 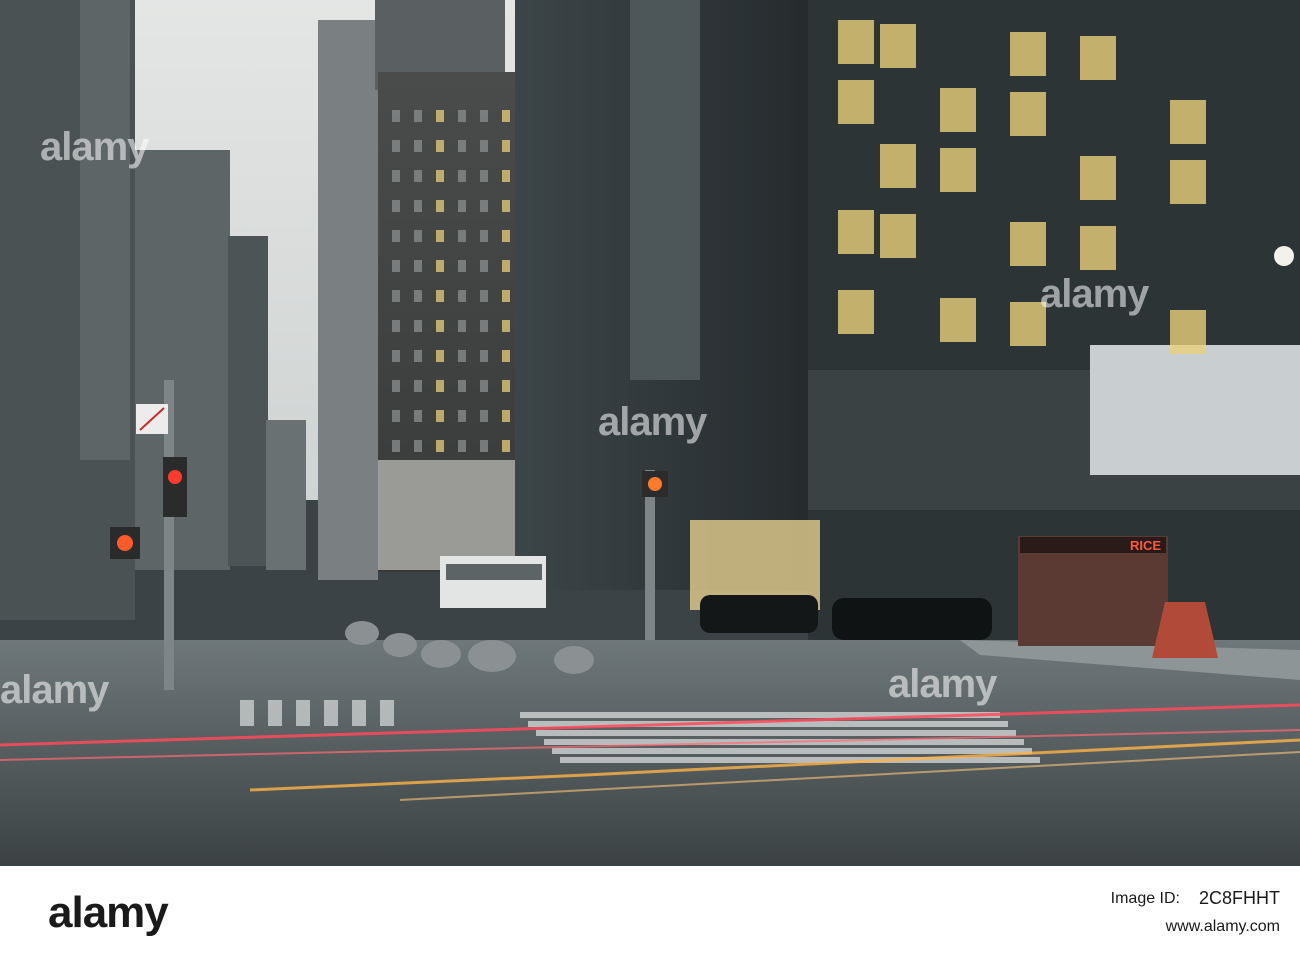 I want to click on glass-tower-front, so click(x=665, y=190).